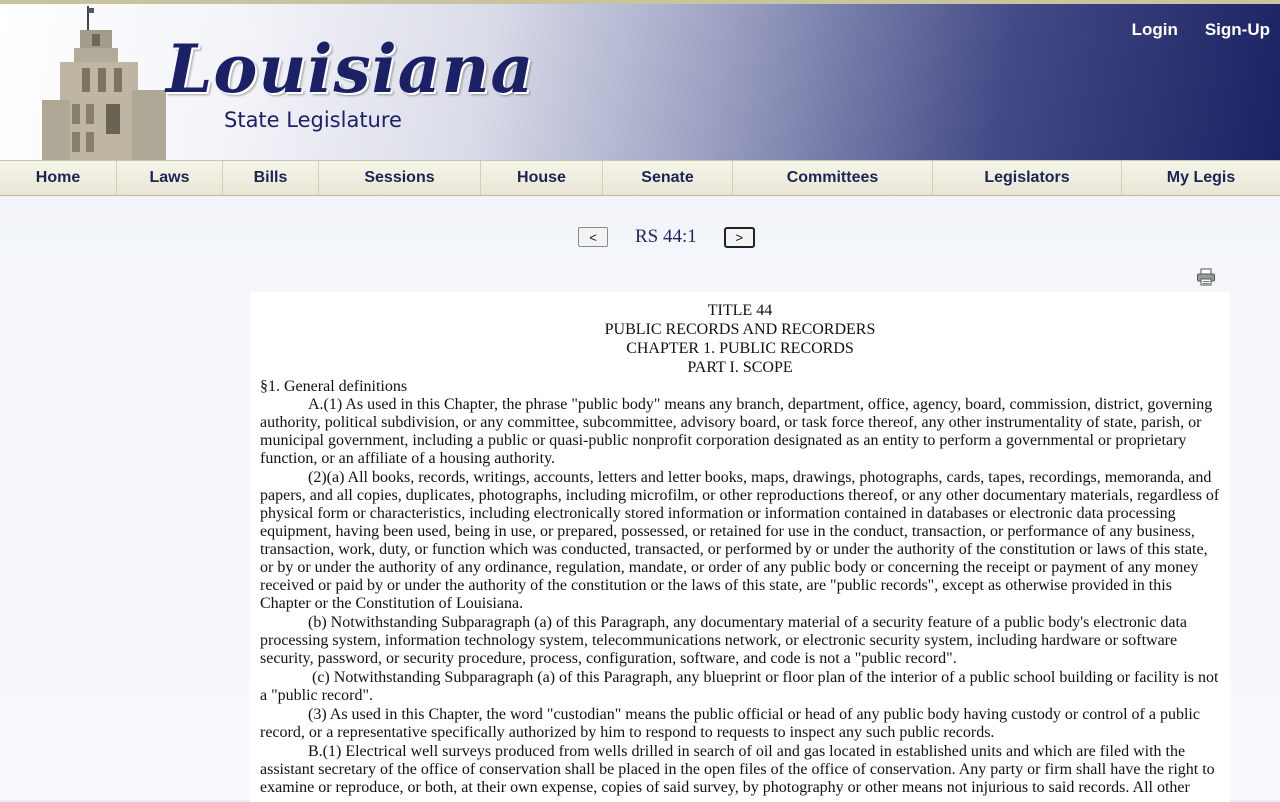  I want to click on doc-part: PART I. SCOPE, so click(740, 367).